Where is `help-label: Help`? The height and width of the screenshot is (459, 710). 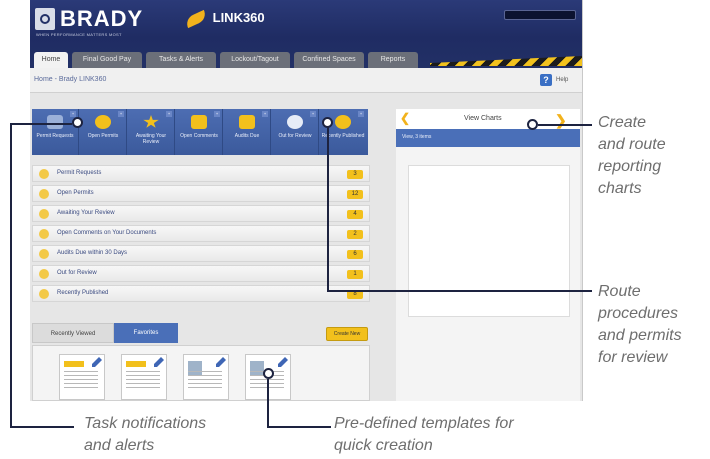
help-label: Help is located at coordinates (562, 80).